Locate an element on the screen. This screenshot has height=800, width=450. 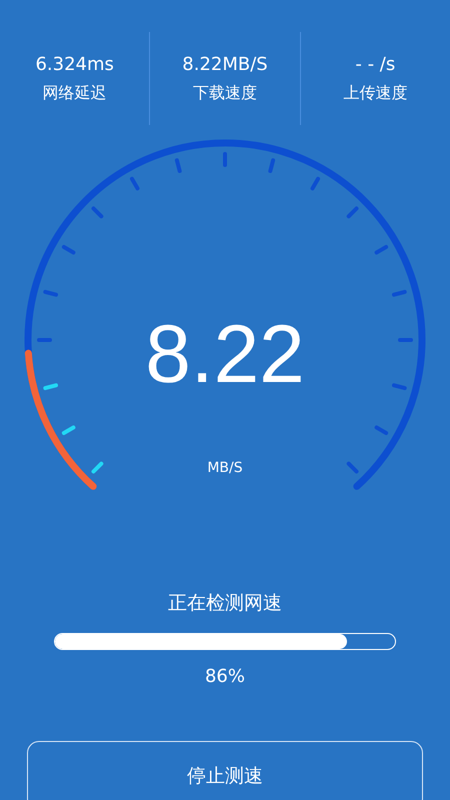
progress-percent: 86% is located at coordinates (224, 677).